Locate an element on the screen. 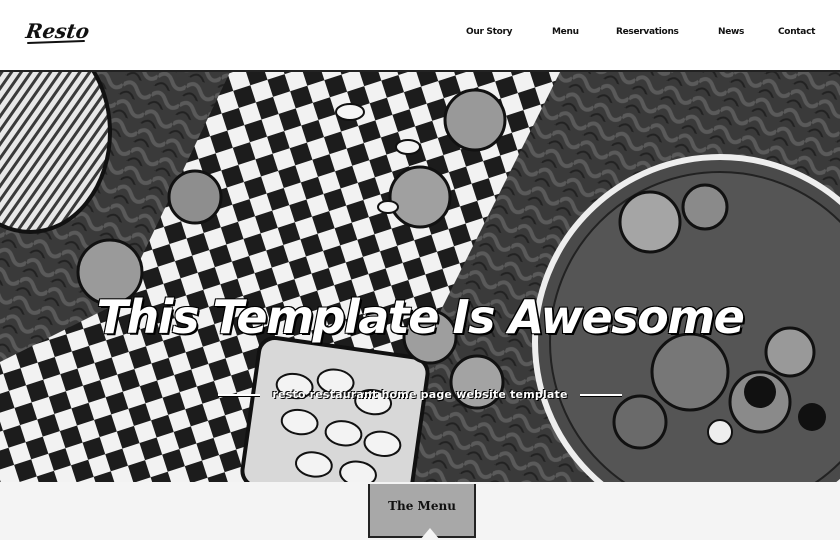 This screenshot has height=540, width=840. subtitle-divider-left is located at coordinates (239, 394).